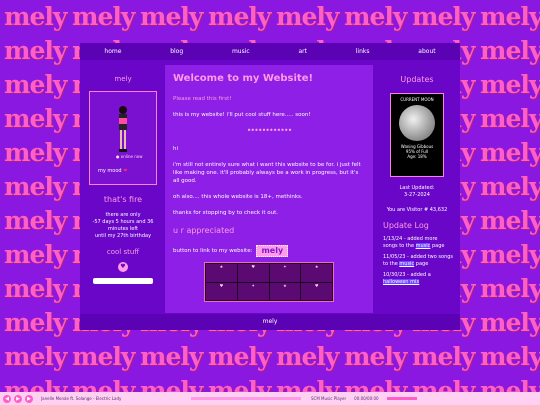 The height and width of the screenshot is (405, 540). What do you see at coordinates (241, 51) in the screenshot?
I see `nav-music: music` at bounding box center [241, 51].